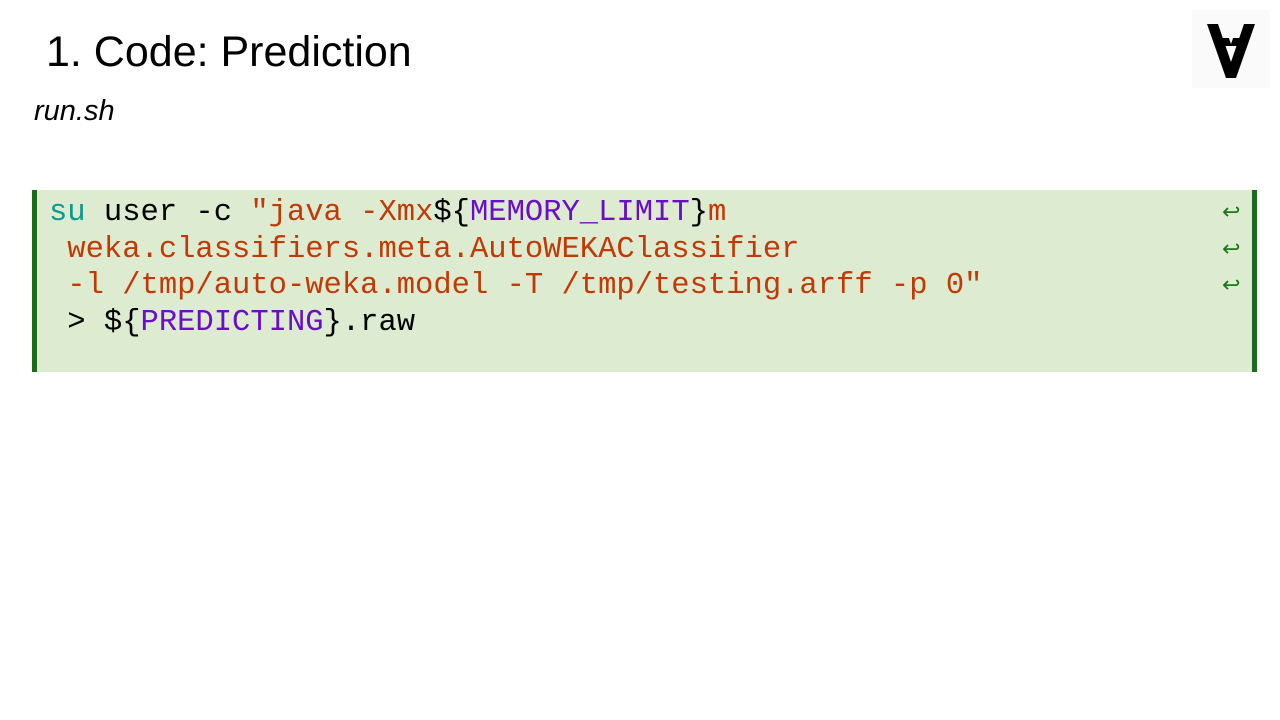 Image resolution: width=1280 pixels, height=720 pixels. I want to click on code-token-plain: }.raw, so click(369, 322).